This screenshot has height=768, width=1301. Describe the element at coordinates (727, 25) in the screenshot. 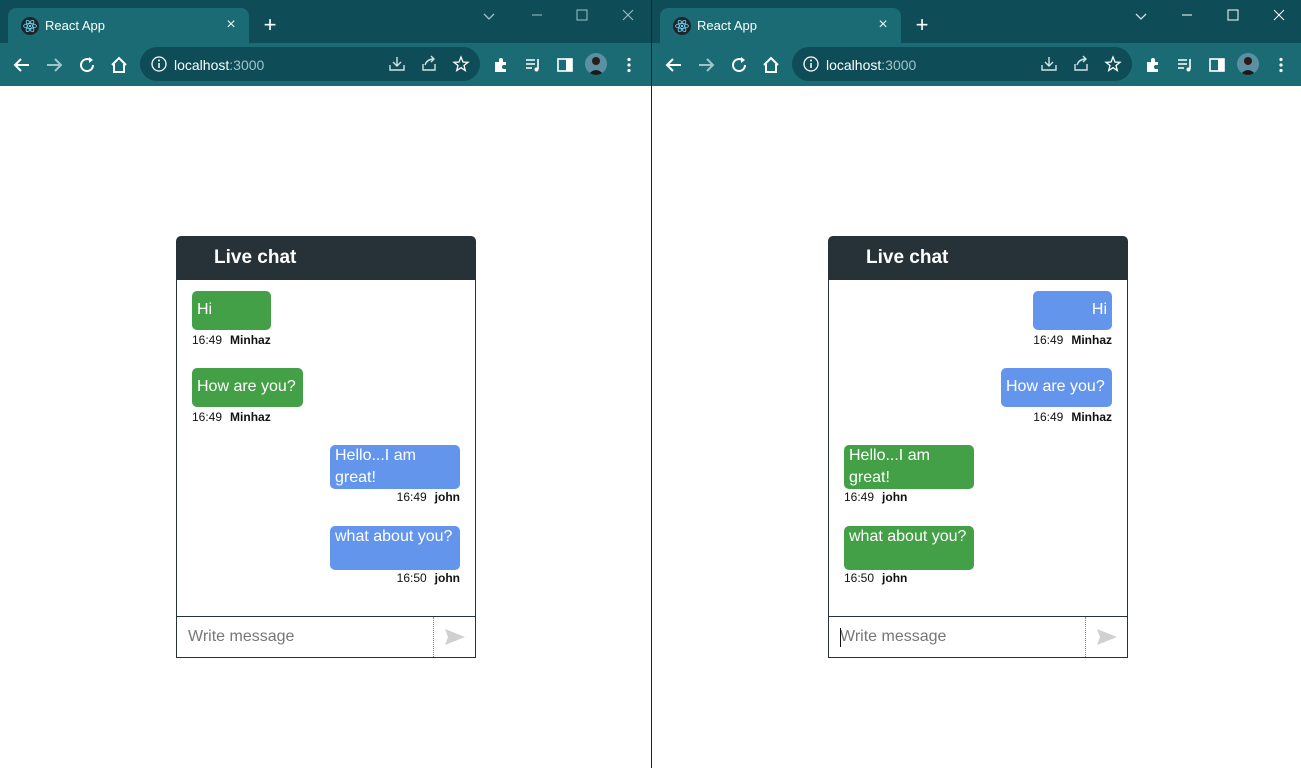

I see `tab-title: React App` at that location.